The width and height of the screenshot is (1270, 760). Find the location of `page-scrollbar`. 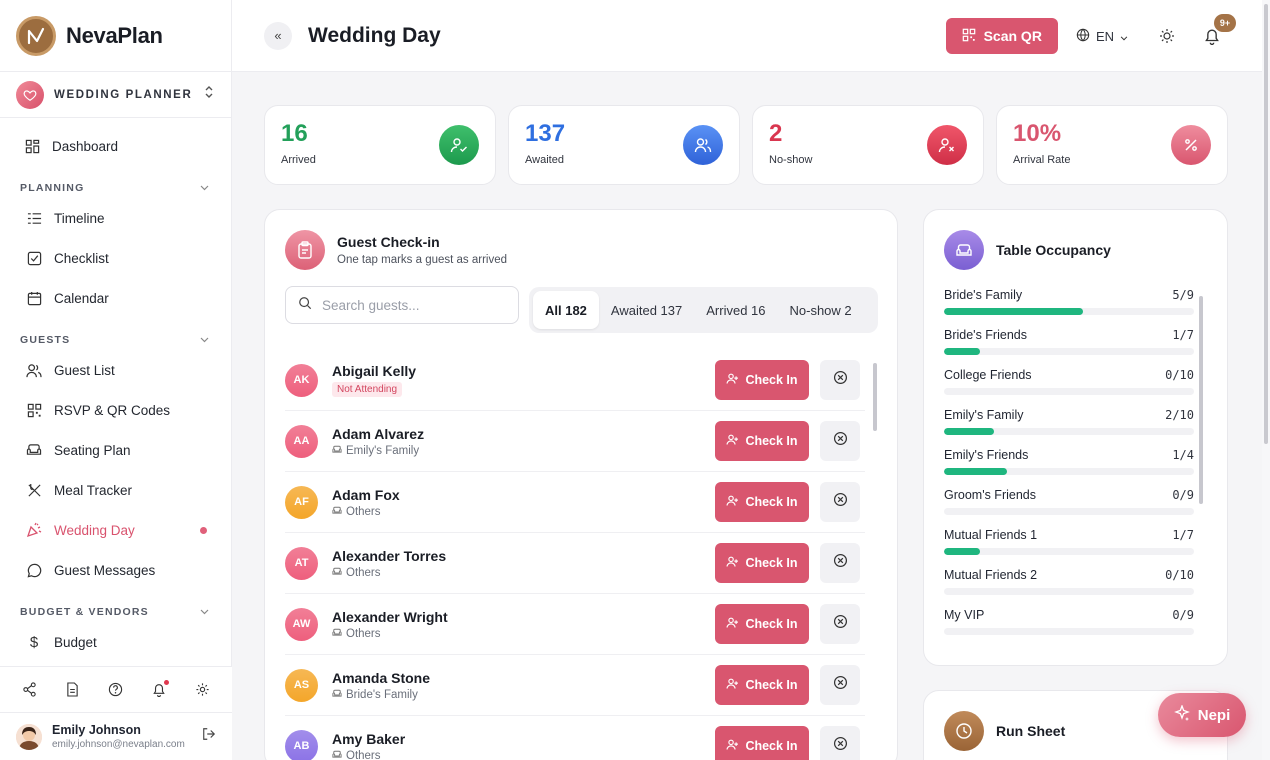

page-scrollbar is located at coordinates (1266, 380).